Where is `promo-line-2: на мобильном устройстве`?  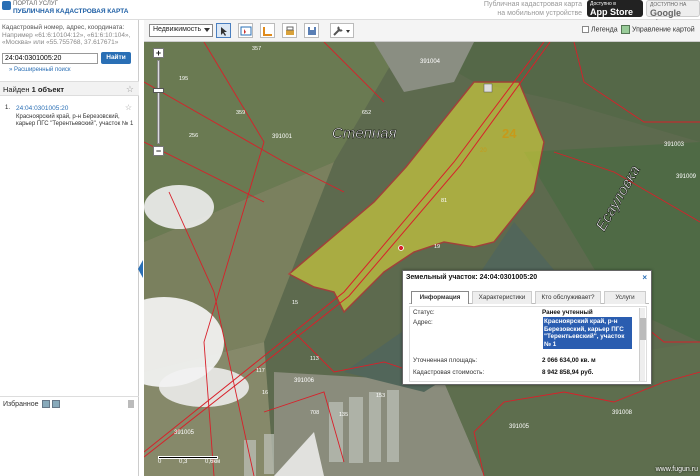 promo-line-2: на мобильном устройстве is located at coordinates (539, 13).